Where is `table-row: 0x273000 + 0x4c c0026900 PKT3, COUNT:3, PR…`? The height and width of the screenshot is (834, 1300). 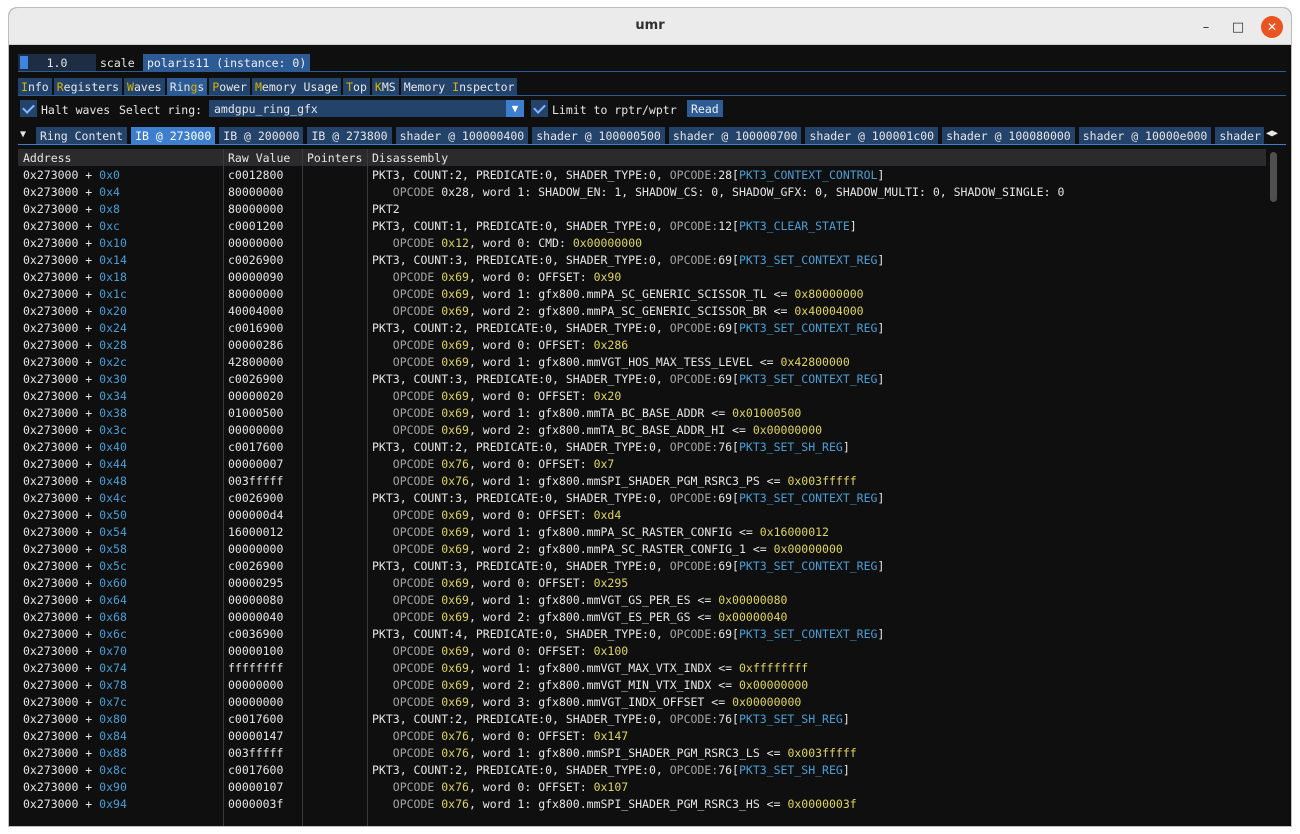 table-row: 0x273000 + 0x4c c0026900 PKT3, COUNT:3, PR… is located at coordinates (642, 497).